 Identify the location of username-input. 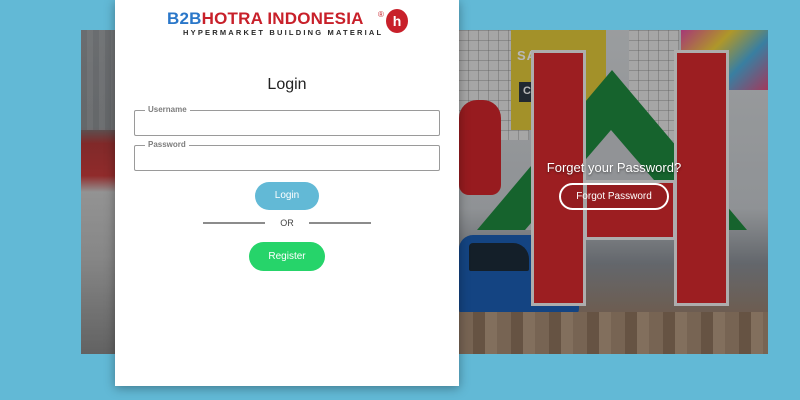
(287, 125).